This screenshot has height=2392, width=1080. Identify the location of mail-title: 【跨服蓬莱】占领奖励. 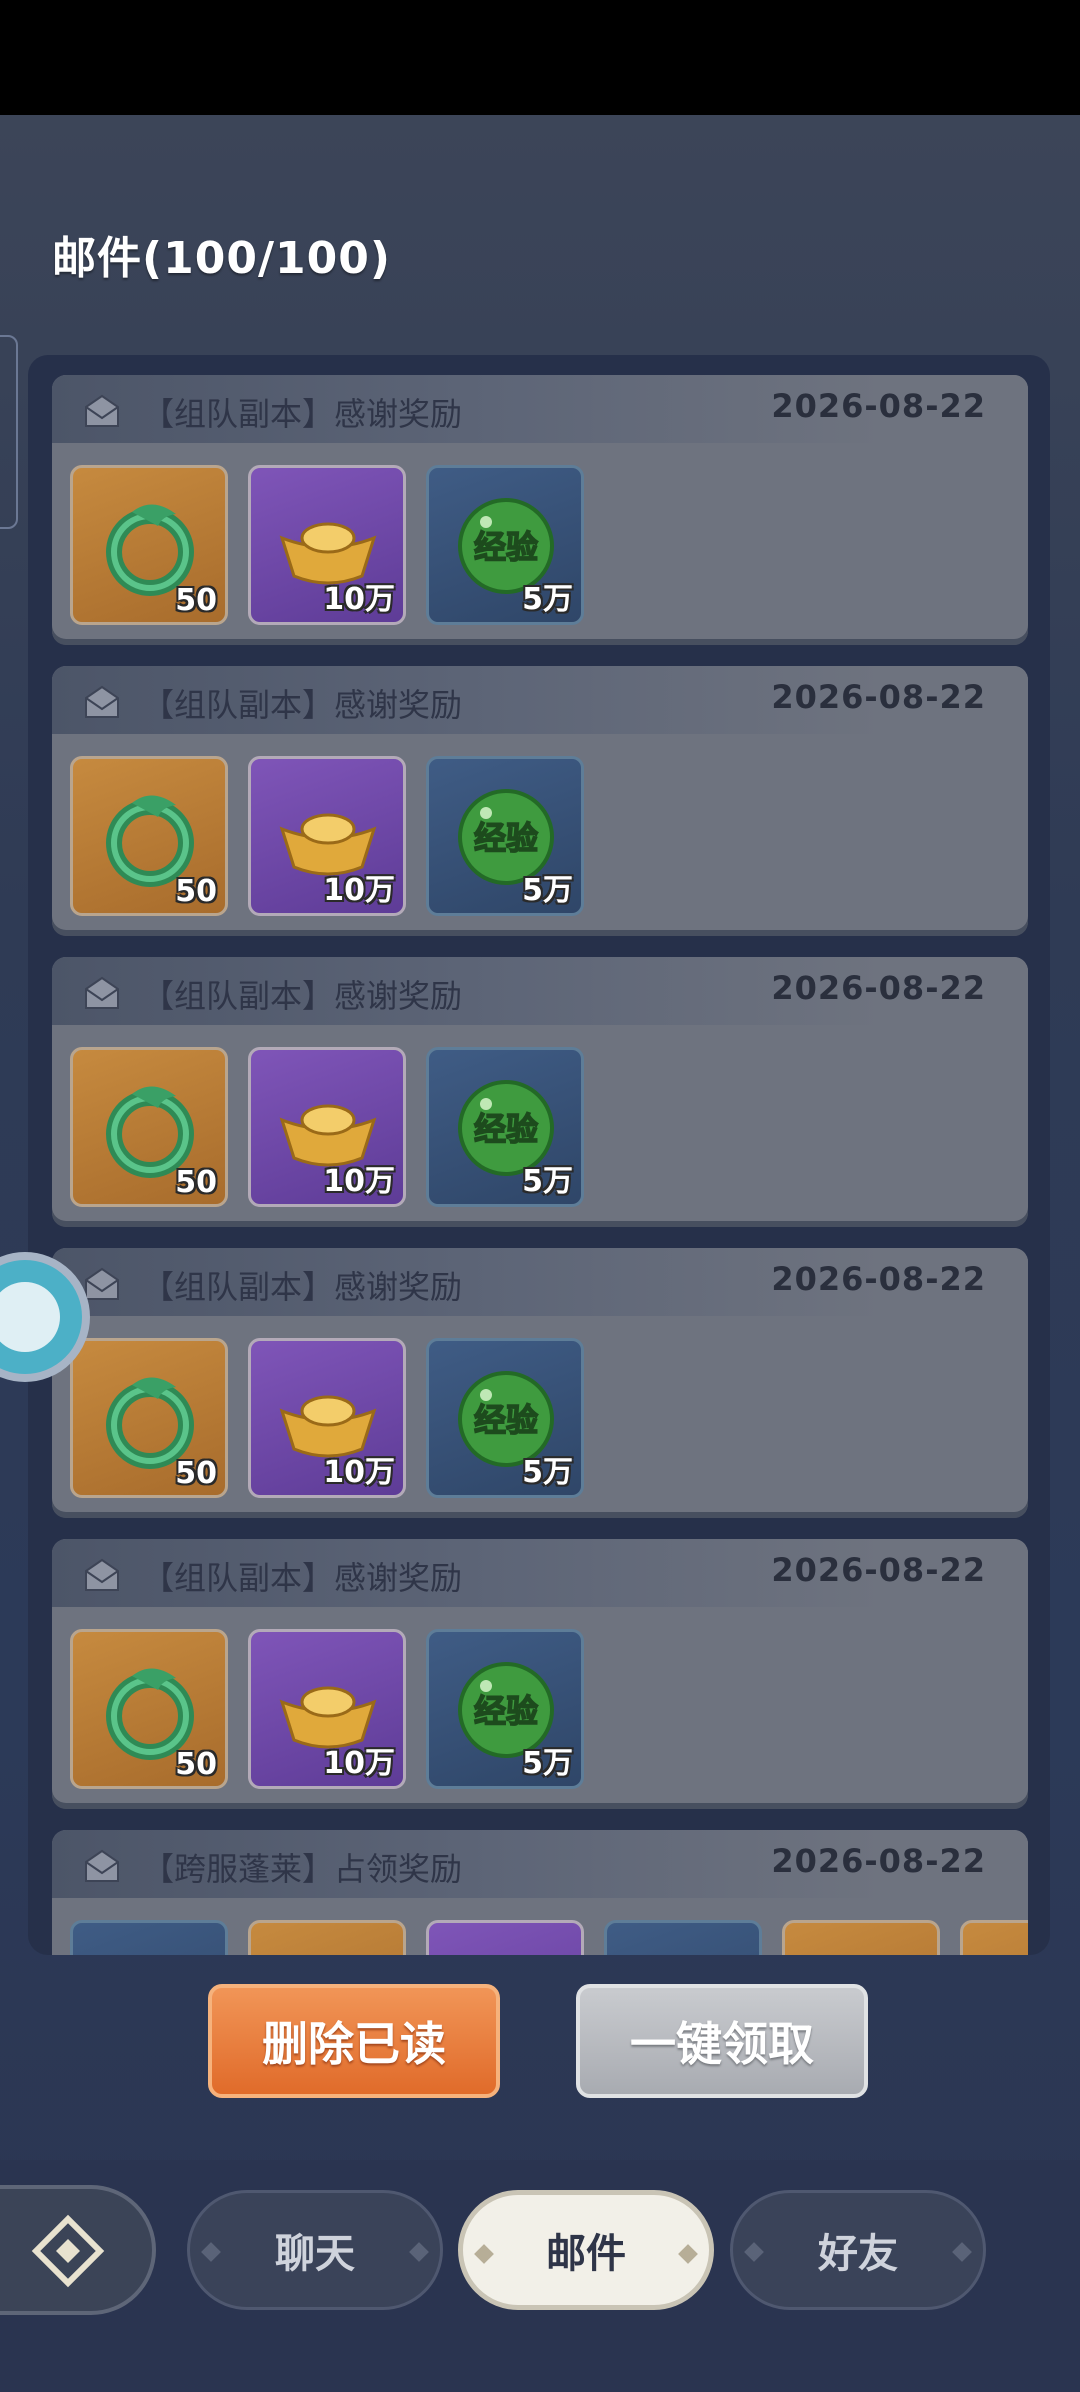
(302, 1869).